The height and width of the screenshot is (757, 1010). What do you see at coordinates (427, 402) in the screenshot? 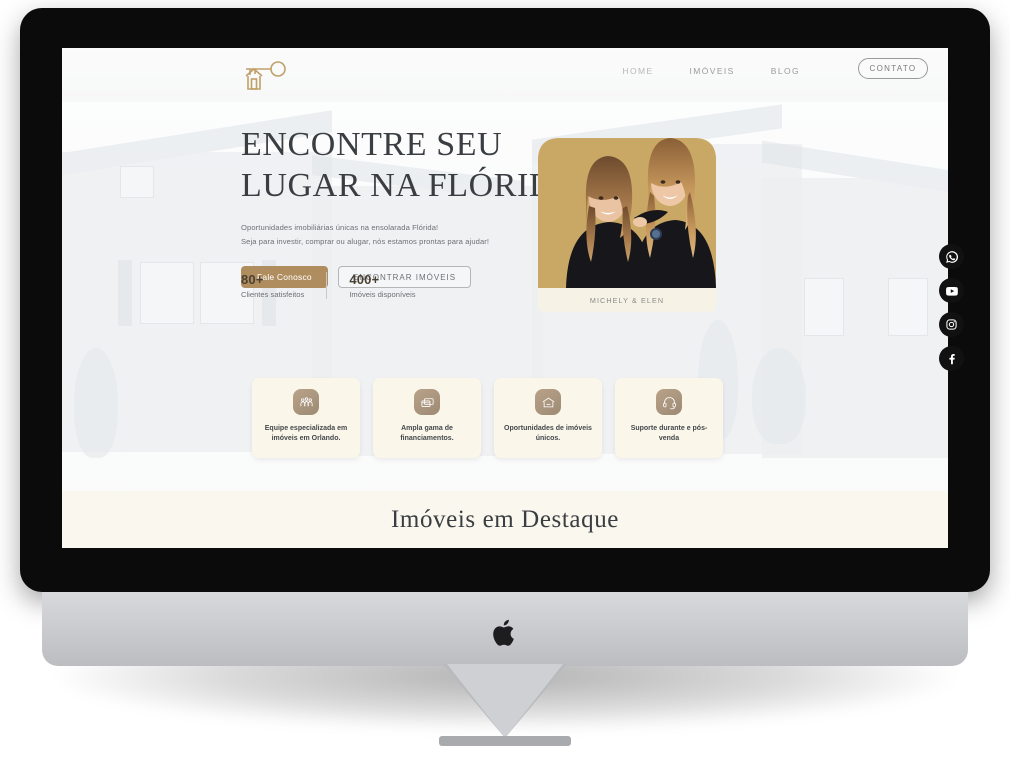
I see `cards-icon` at bounding box center [427, 402].